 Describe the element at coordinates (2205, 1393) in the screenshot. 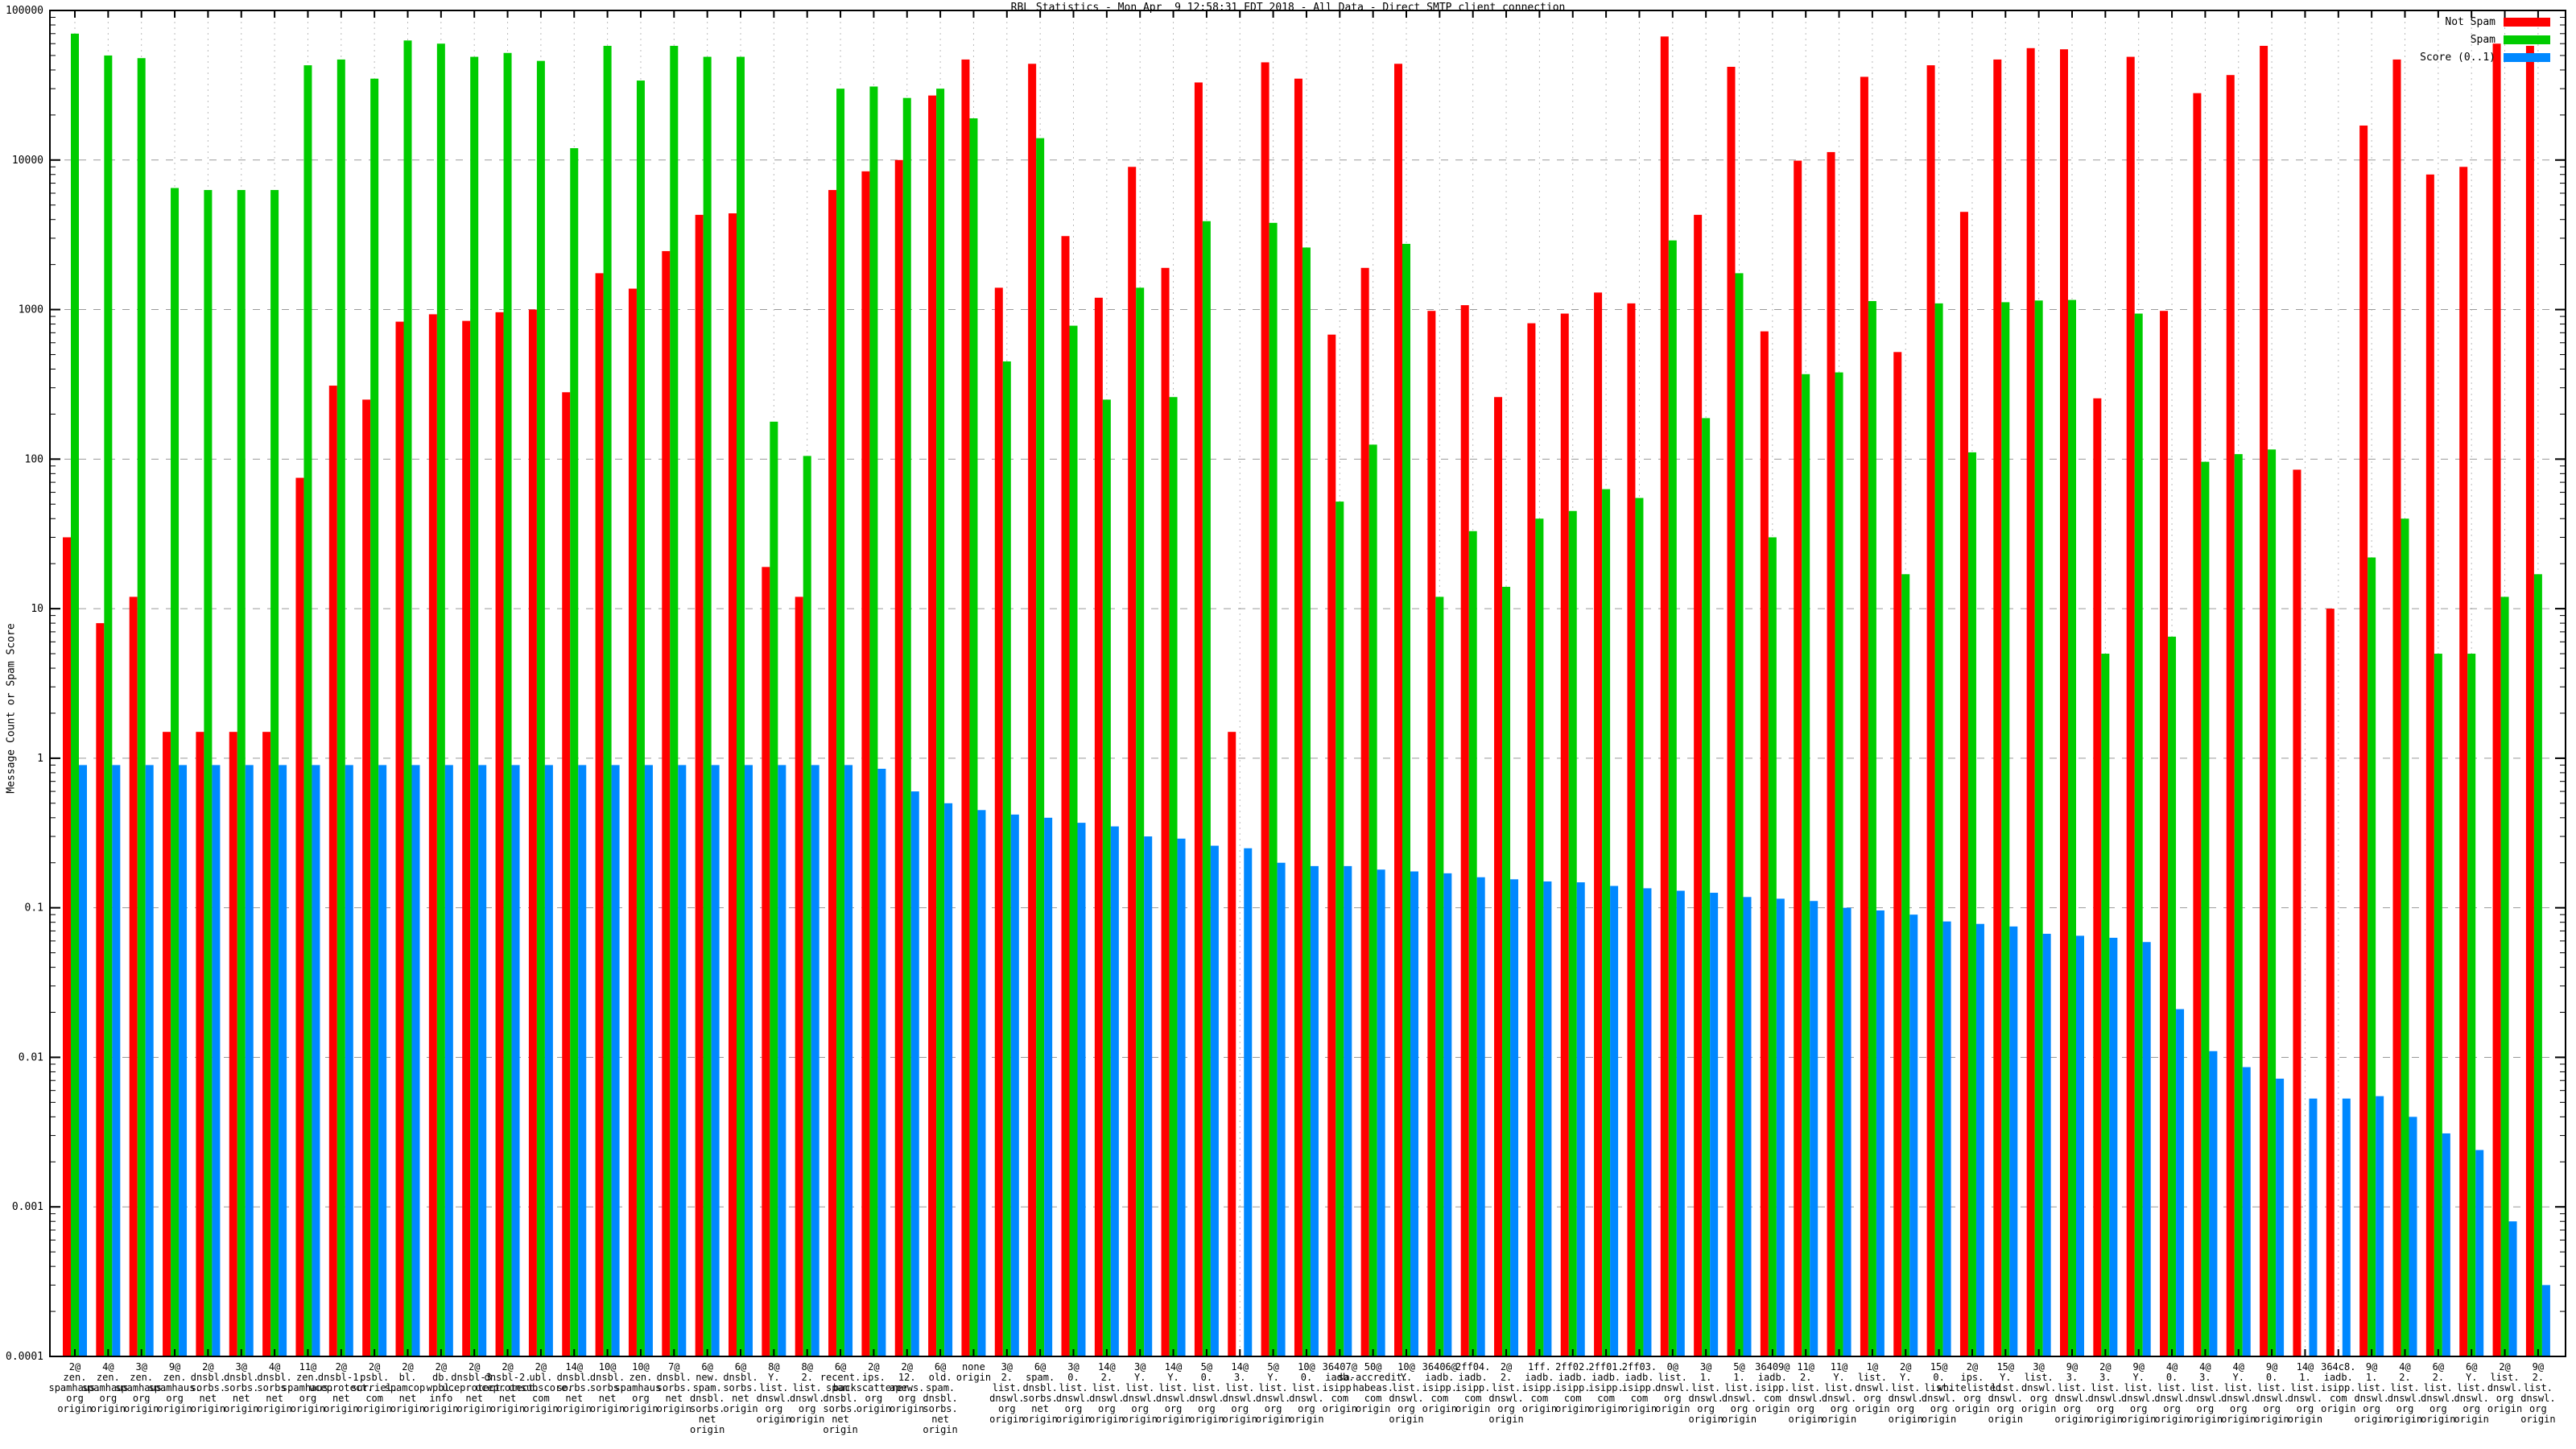

I see `x-category-label: 4@ 3. list. dnswl. org origin` at that location.